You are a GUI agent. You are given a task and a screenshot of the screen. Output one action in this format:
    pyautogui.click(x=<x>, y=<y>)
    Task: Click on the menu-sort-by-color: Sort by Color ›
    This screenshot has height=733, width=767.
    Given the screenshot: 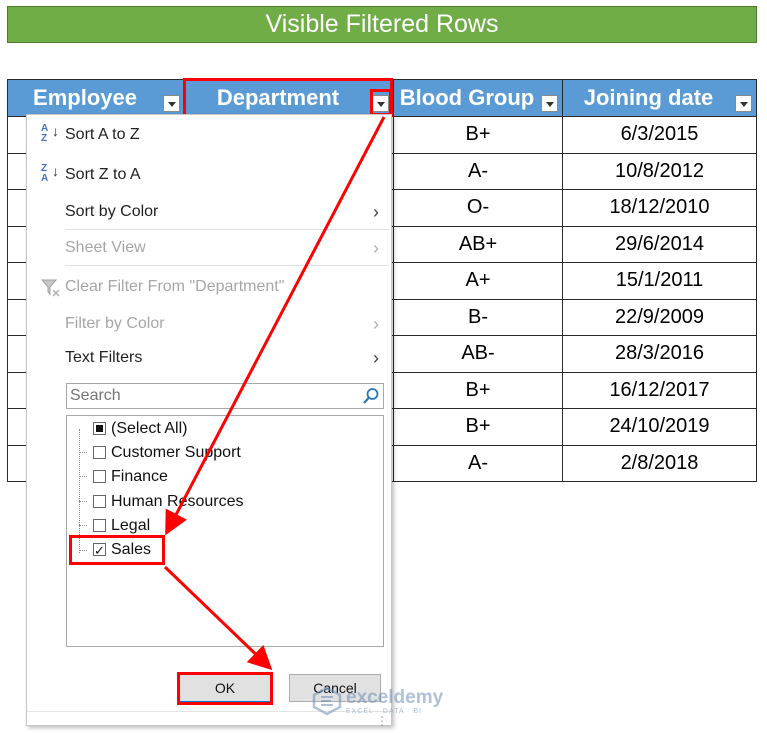 What is the action you would take?
    pyautogui.click(x=209, y=212)
    